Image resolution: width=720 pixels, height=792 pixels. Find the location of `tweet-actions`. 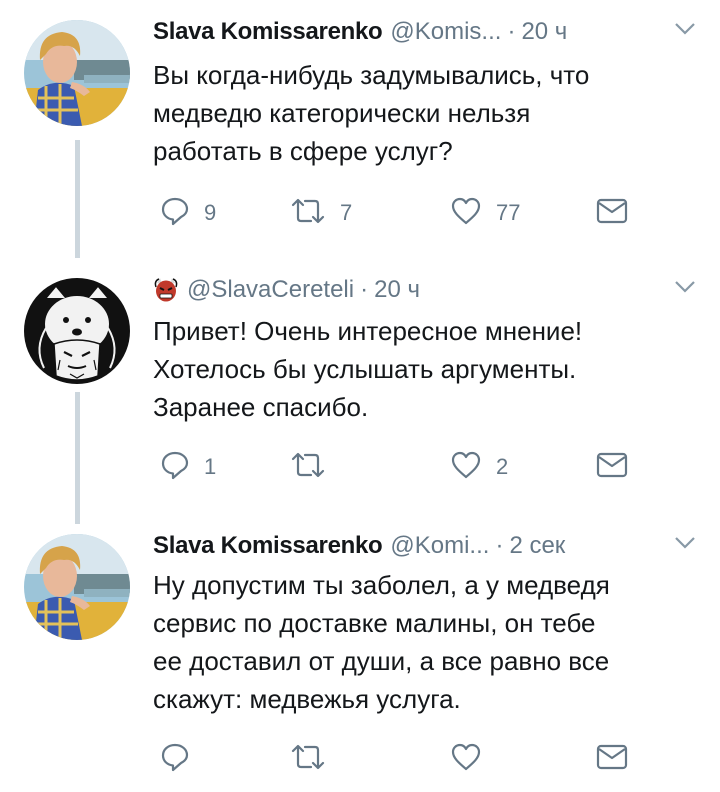

tweet-actions is located at coordinates (400, 759).